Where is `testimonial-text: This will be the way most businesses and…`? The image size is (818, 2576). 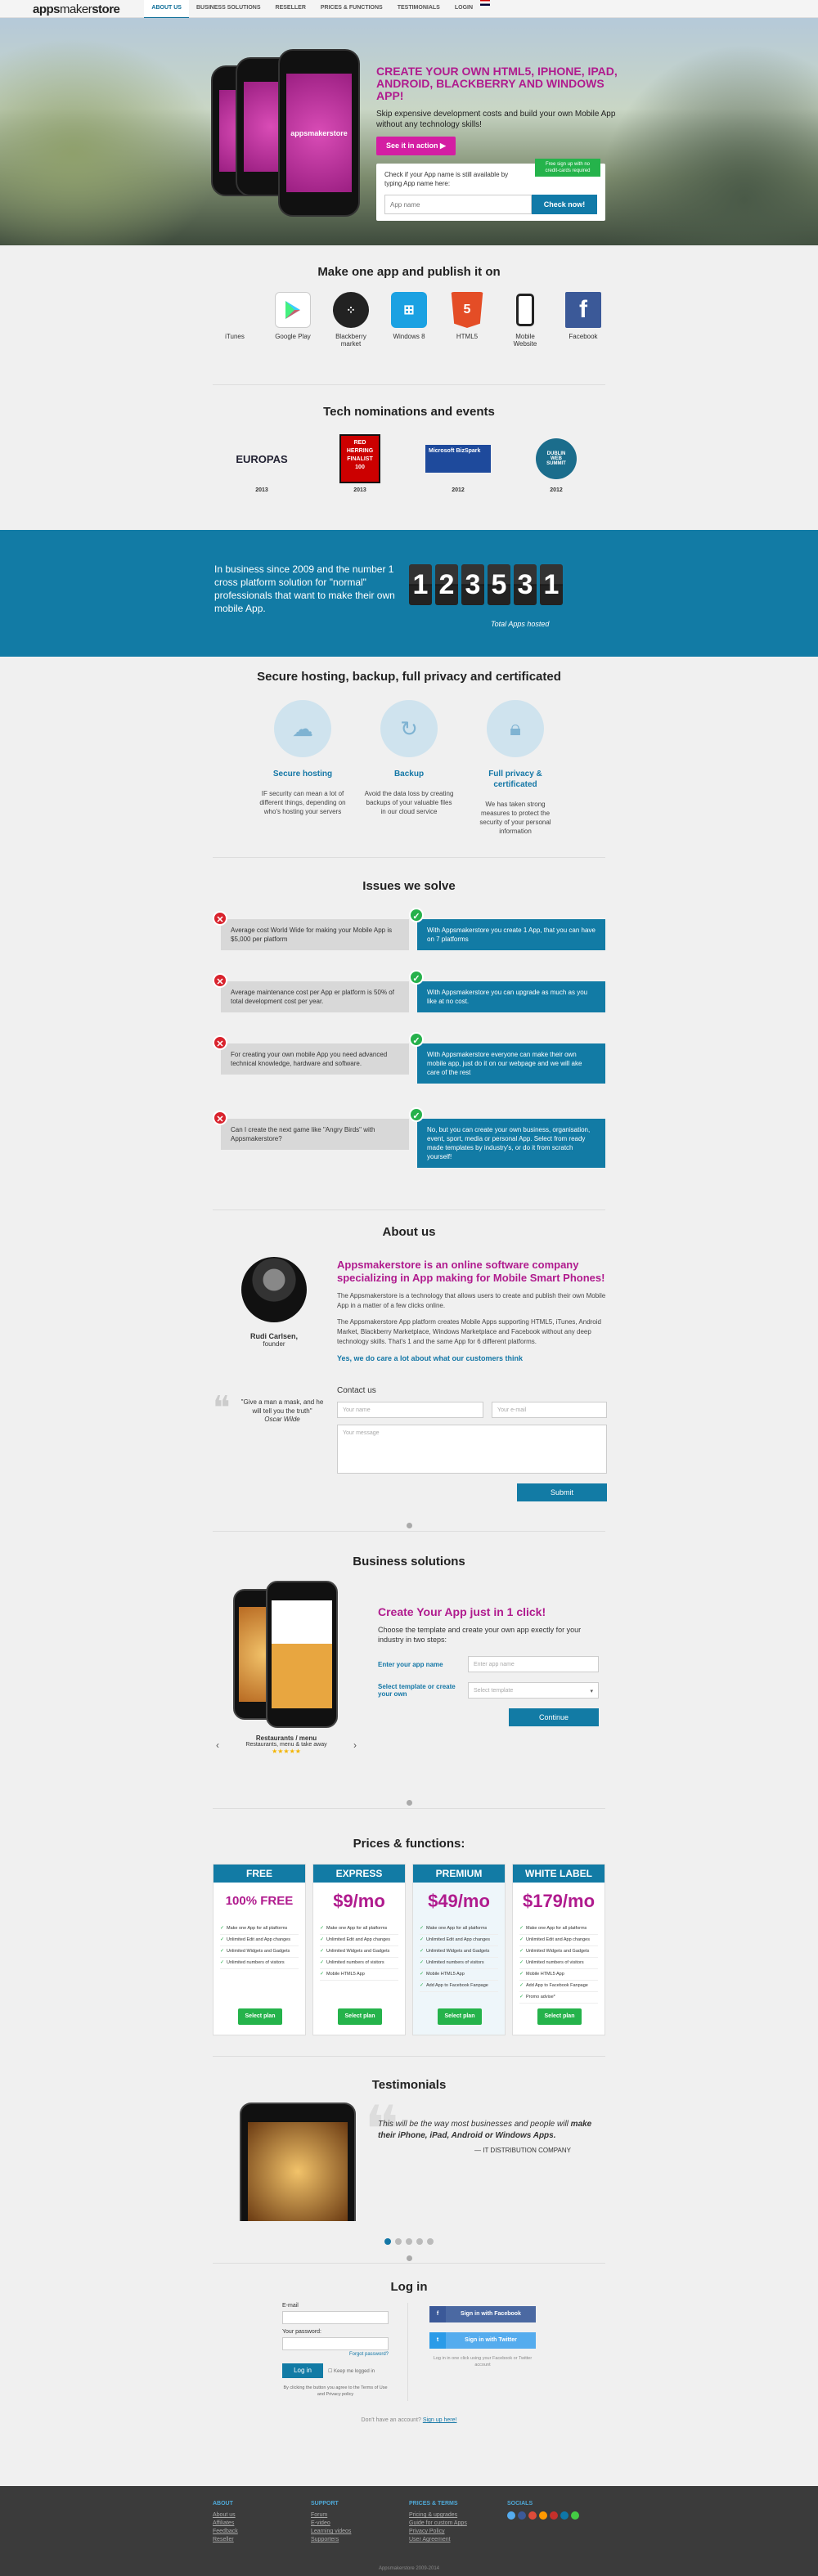
testimonial-text: This will be the way most businesses and… is located at coordinates (485, 2130).